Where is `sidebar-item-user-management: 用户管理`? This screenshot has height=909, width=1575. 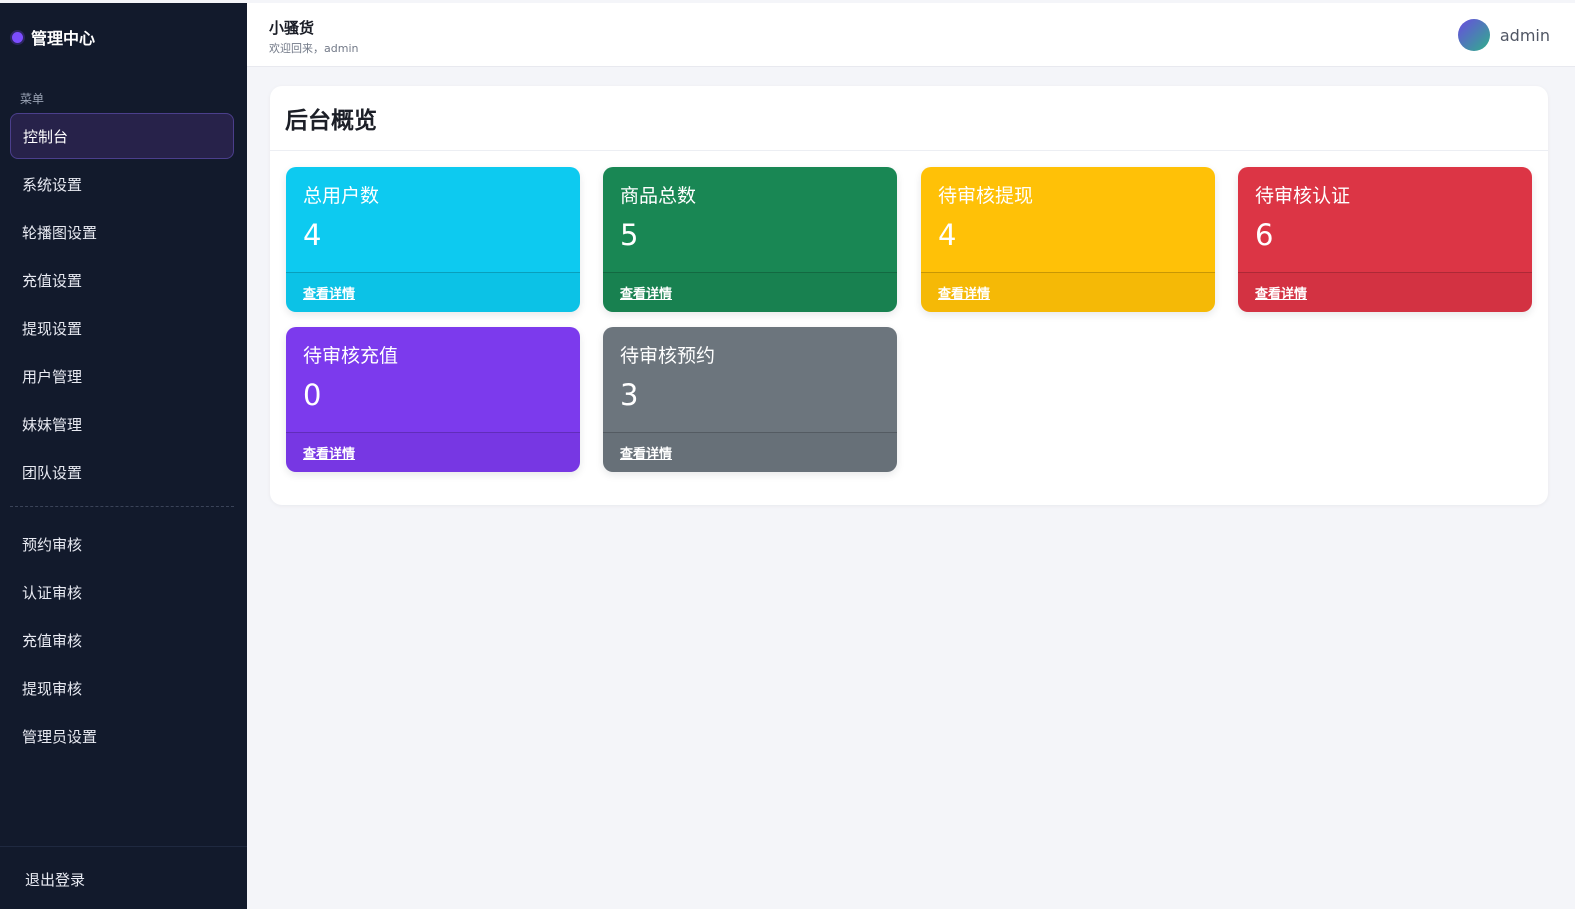
sidebar-item-user-management: 用户管理 is located at coordinates (122, 376).